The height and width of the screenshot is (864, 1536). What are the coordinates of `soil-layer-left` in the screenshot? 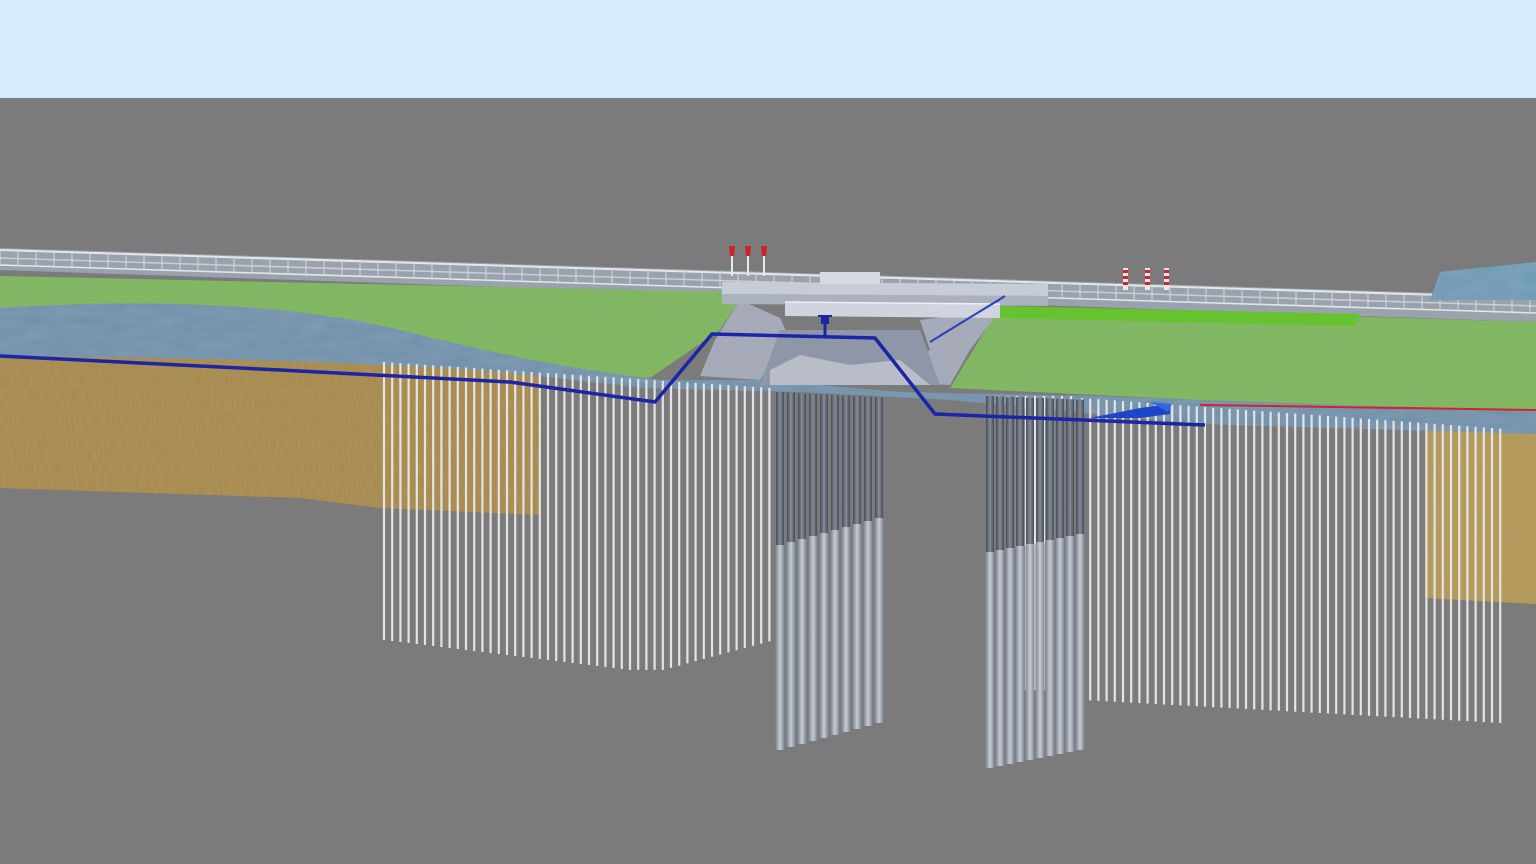 It's located at (270, 432).